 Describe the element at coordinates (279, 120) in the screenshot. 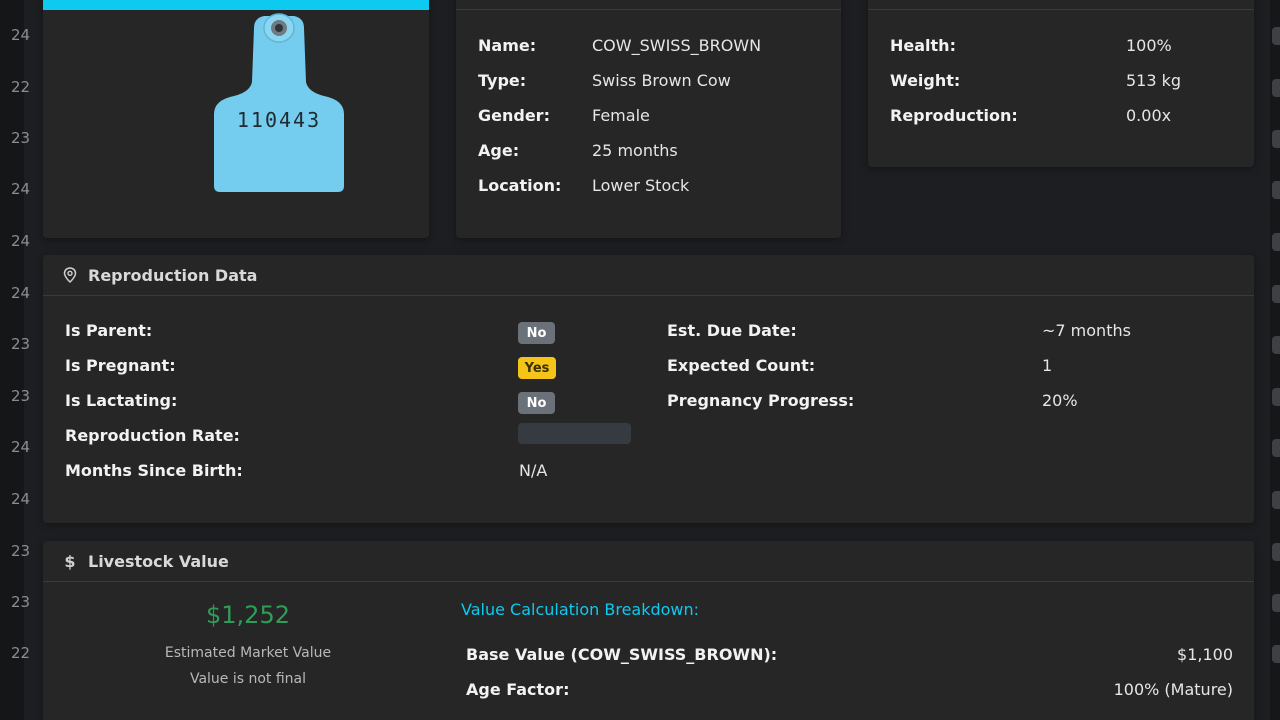

I see `tag-number: 110443` at that location.